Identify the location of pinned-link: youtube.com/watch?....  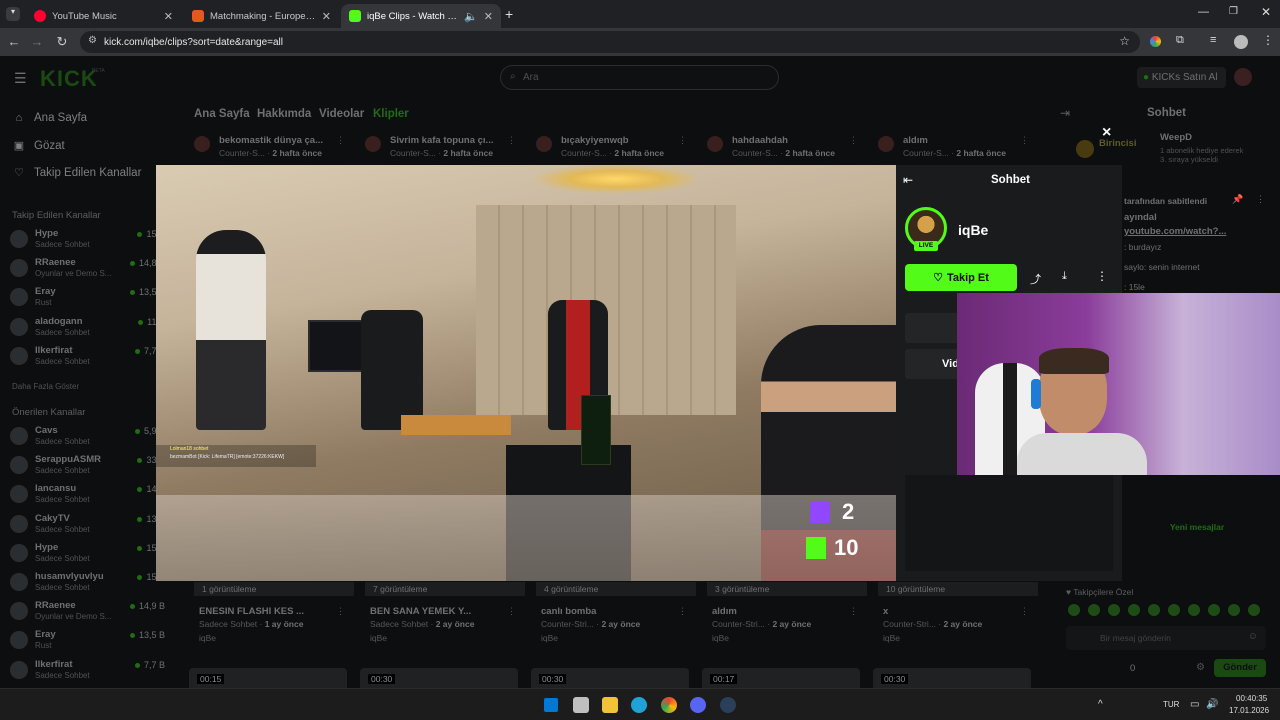
(1175, 231).